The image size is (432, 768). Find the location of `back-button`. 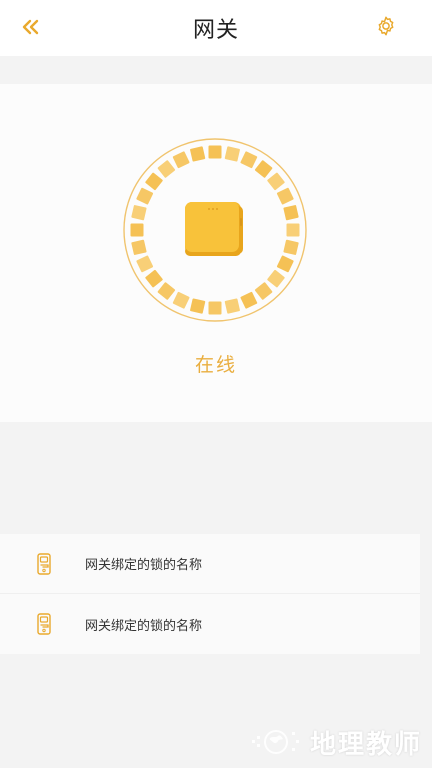

back-button is located at coordinates (31, 27).